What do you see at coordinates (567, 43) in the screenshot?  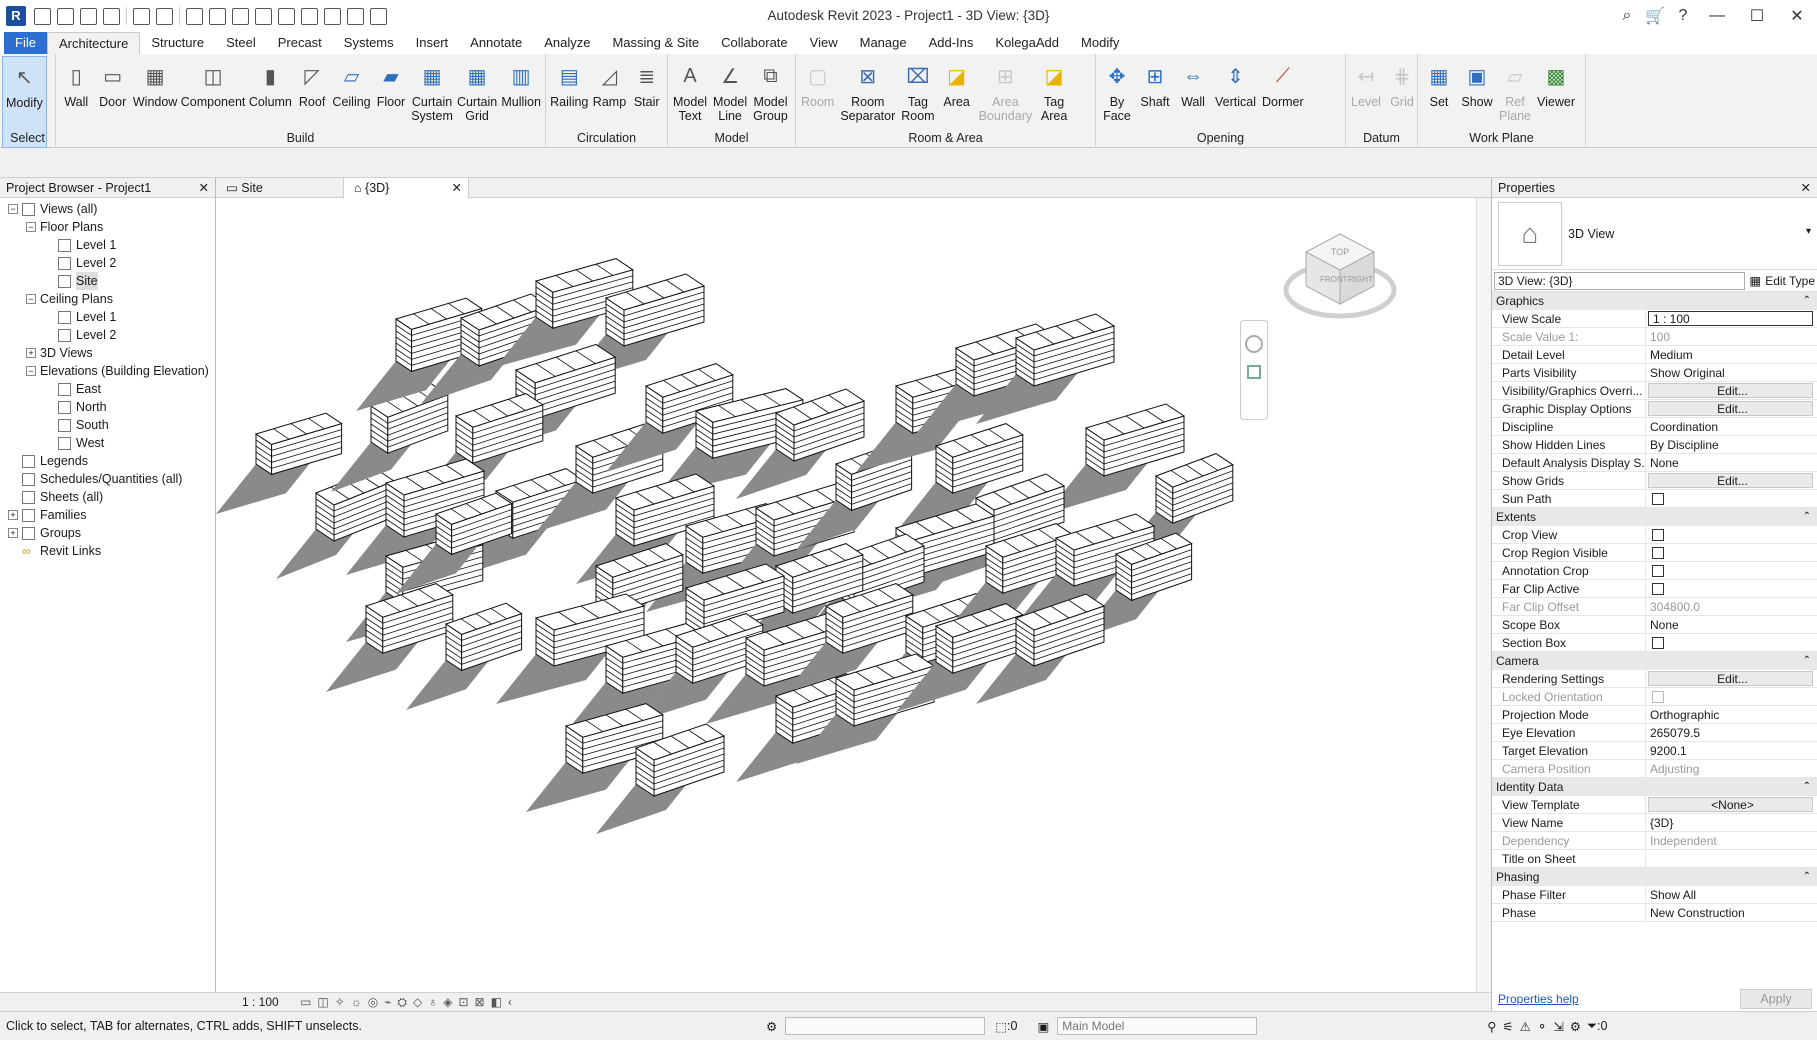 I see `tab-analyze: Analyze` at bounding box center [567, 43].